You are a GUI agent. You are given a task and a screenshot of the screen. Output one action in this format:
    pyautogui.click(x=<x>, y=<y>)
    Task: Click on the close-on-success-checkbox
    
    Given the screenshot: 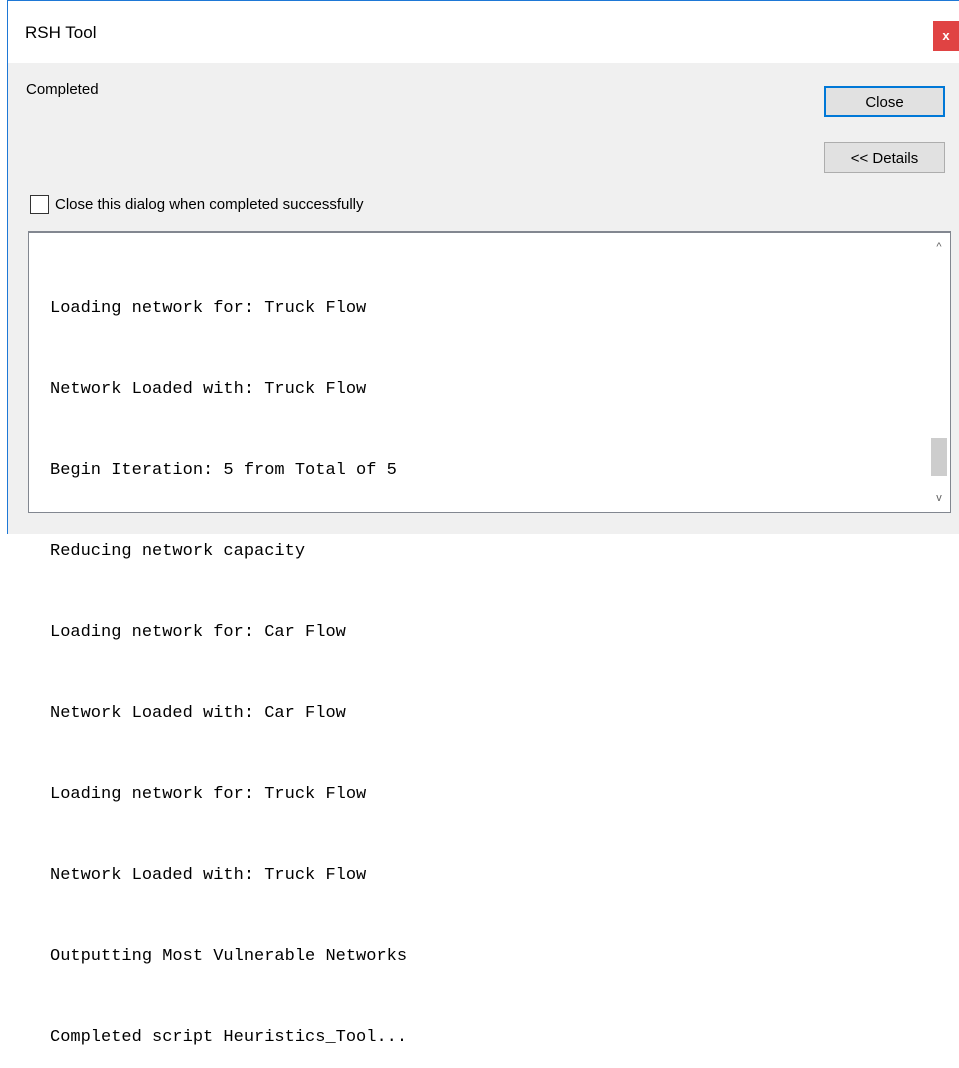 What is the action you would take?
    pyautogui.click(x=39, y=204)
    